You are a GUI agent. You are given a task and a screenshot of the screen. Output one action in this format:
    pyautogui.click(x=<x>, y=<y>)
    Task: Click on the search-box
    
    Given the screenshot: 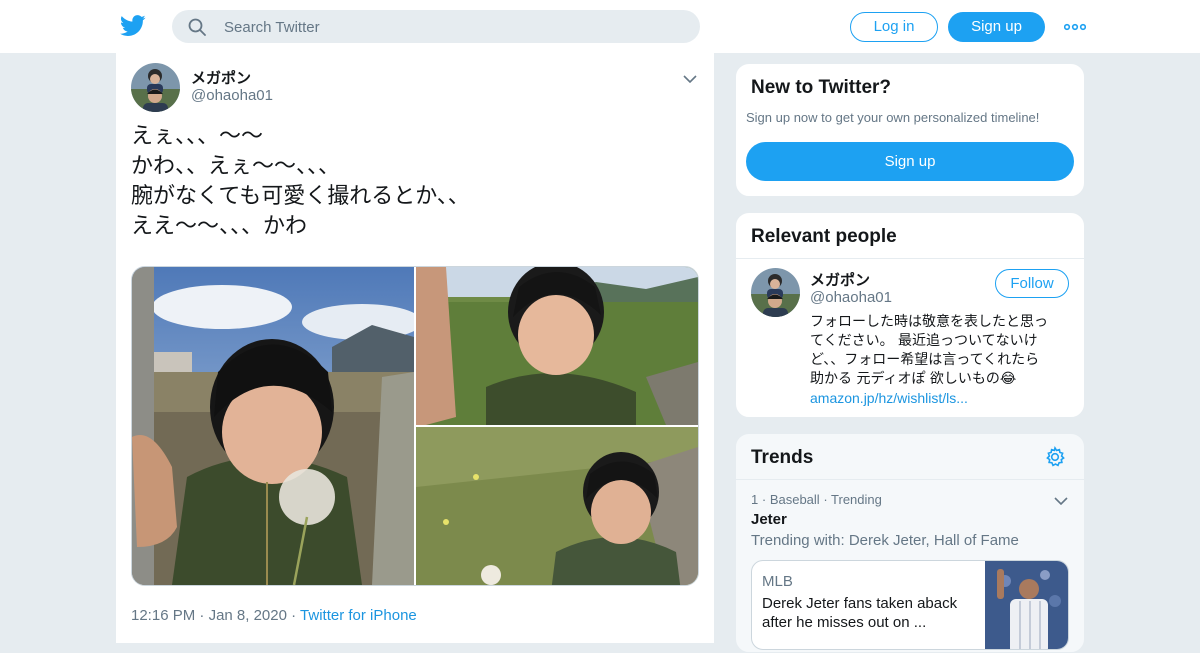 What is the action you would take?
    pyautogui.click(x=436, y=27)
    